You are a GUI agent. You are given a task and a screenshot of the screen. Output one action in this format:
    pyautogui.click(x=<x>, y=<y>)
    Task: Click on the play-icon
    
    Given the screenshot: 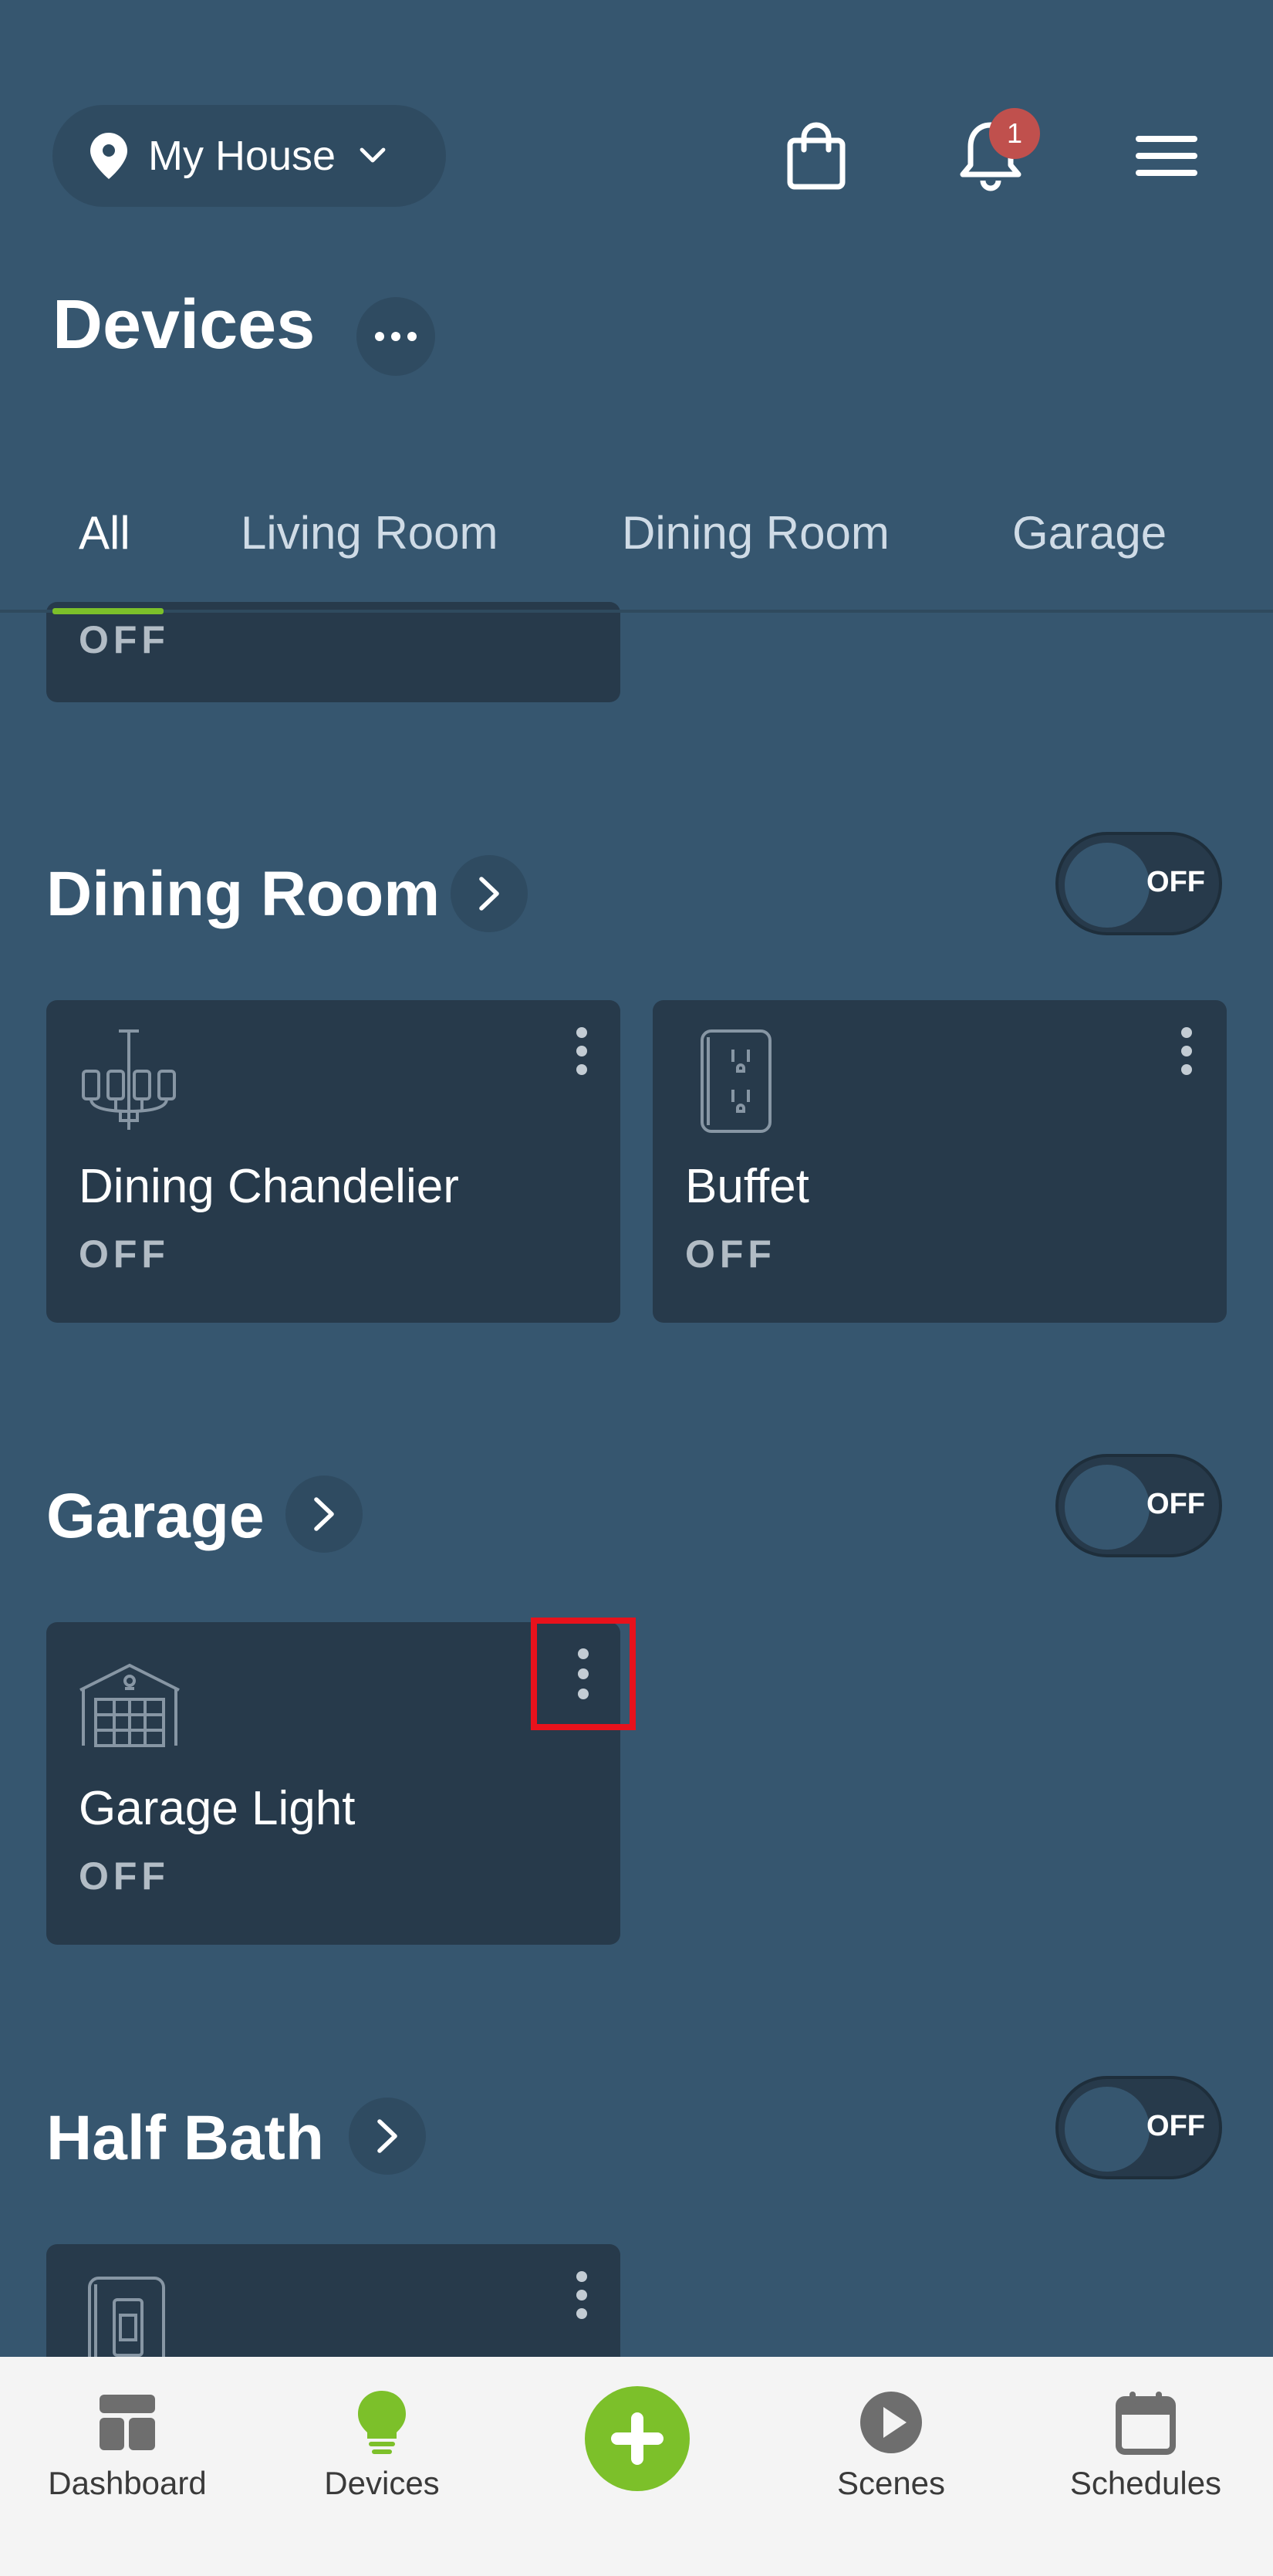 What is the action you would take?
    pyautogui.click(x=891, y=2422)
    